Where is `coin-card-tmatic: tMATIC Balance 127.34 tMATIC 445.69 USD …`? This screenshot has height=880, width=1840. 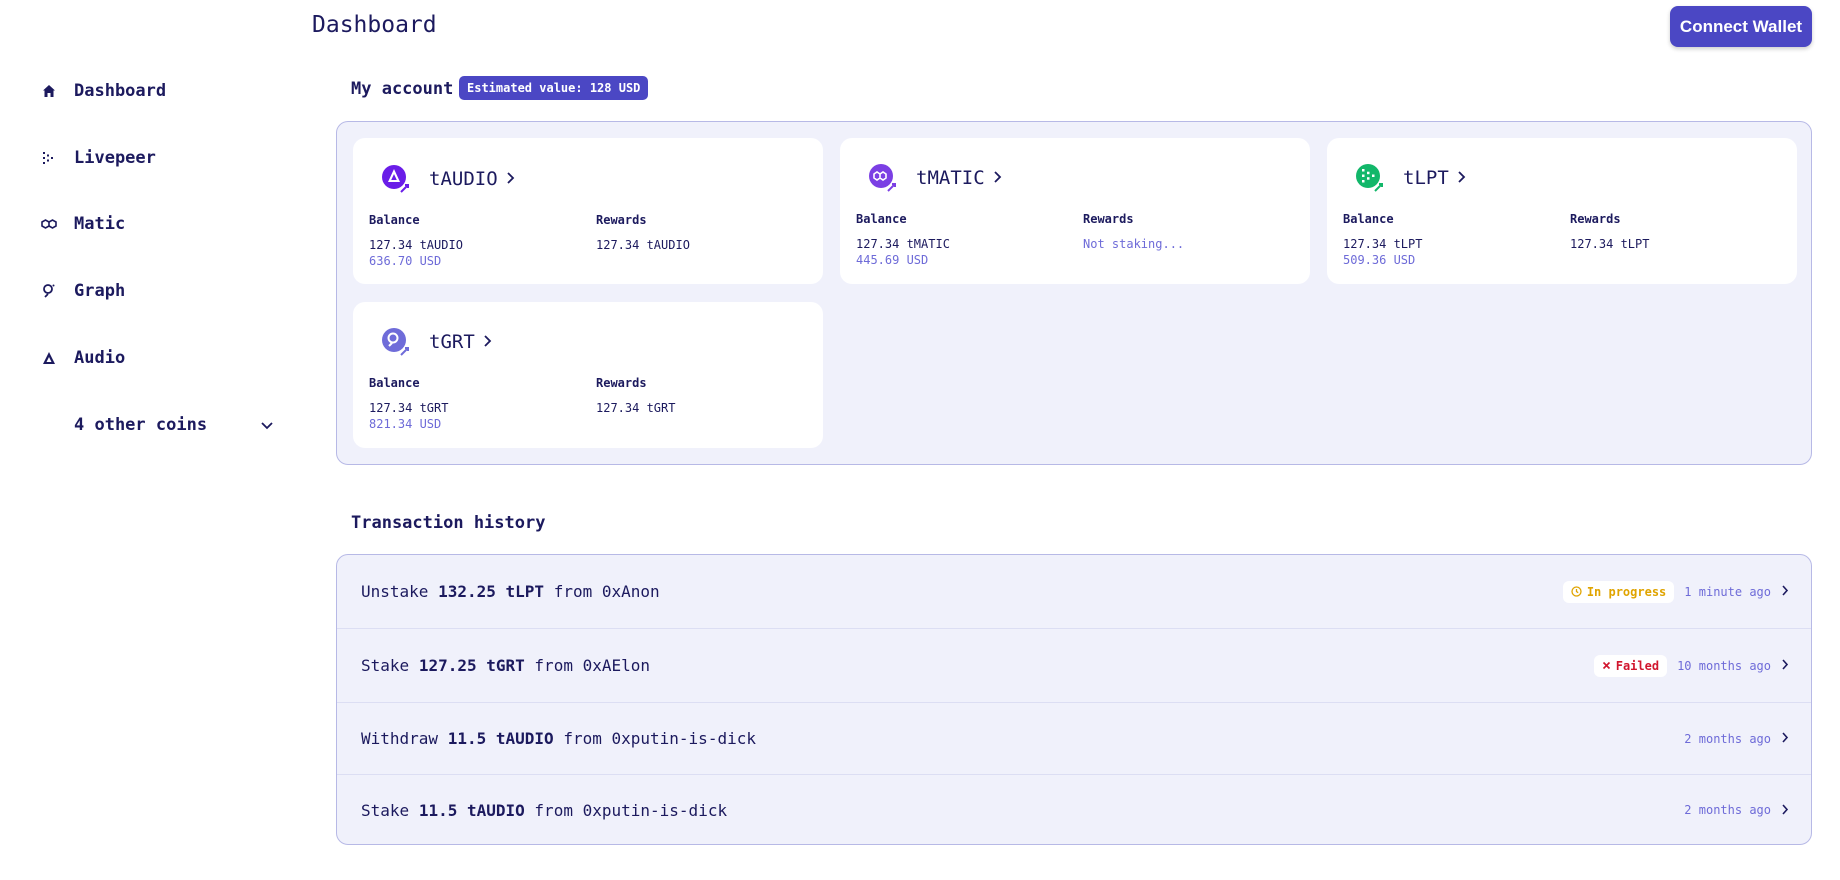 coin-card-tmatic: tMATIC Balance 127.34 tMATIC 445.69 USD … is located at coordinates (1075, 211).